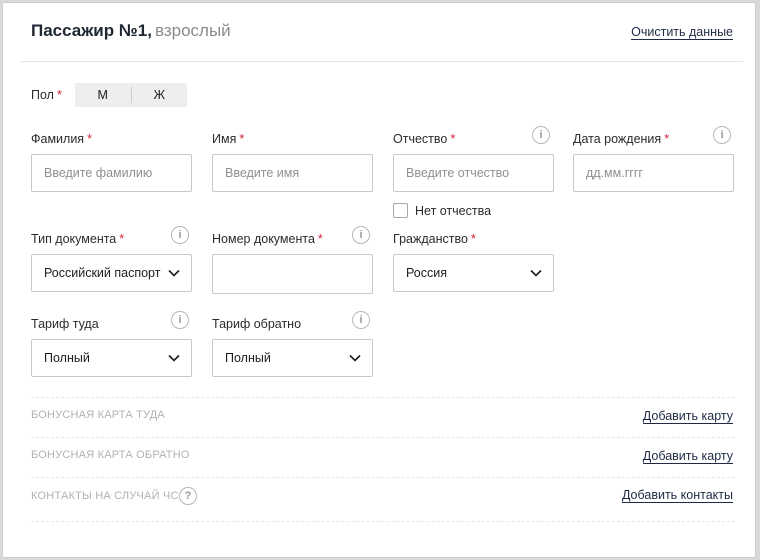 The image size is (760, 560). Describe the element at coordinates (98, 415) in the screenshot. I see `bonus-card-there-title: БОНУСНАЯ КАРТА ТУДА` at that location.